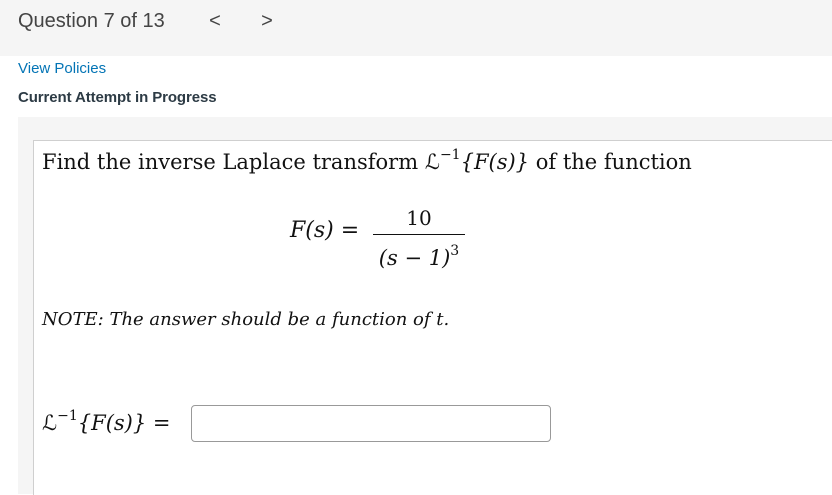  I want to click on fraction-numerator: 10, so click(419, 218).